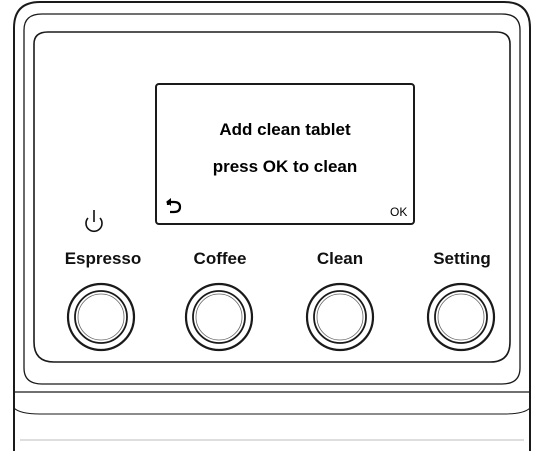 The image size is (544, 451). Describe the element at coordinates (462, 258) in the screenshot. I see `setting-label: Setting` at that location.